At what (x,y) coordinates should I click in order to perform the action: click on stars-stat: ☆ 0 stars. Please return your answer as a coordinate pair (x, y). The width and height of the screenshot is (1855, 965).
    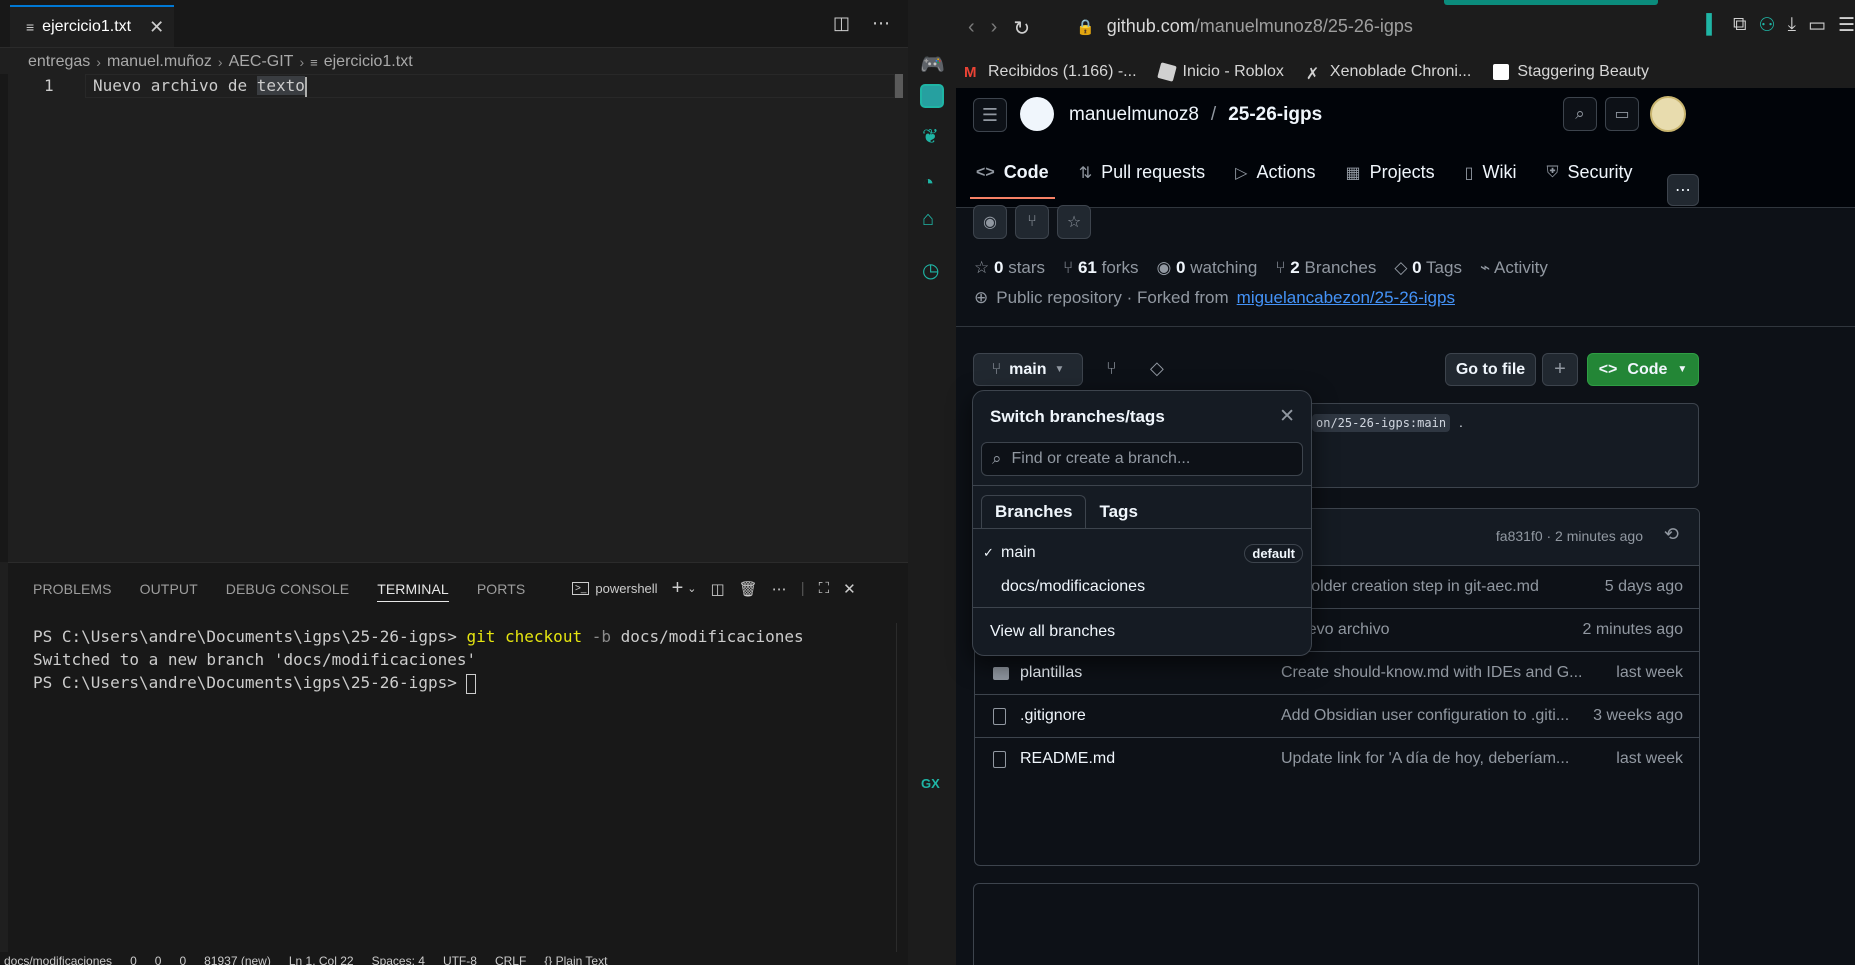
    Looking at the image, I should click on (1009, 268).